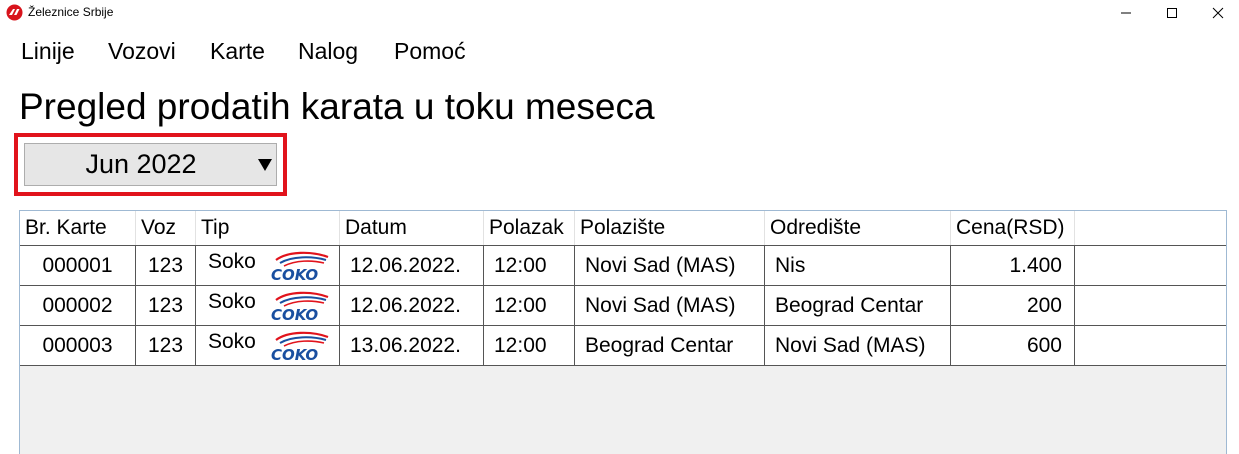 The height and width of the screenshot is (454, 1239). I want to click on page-title: Pregled prodatih karata u toku meseca, so click(337, 106).